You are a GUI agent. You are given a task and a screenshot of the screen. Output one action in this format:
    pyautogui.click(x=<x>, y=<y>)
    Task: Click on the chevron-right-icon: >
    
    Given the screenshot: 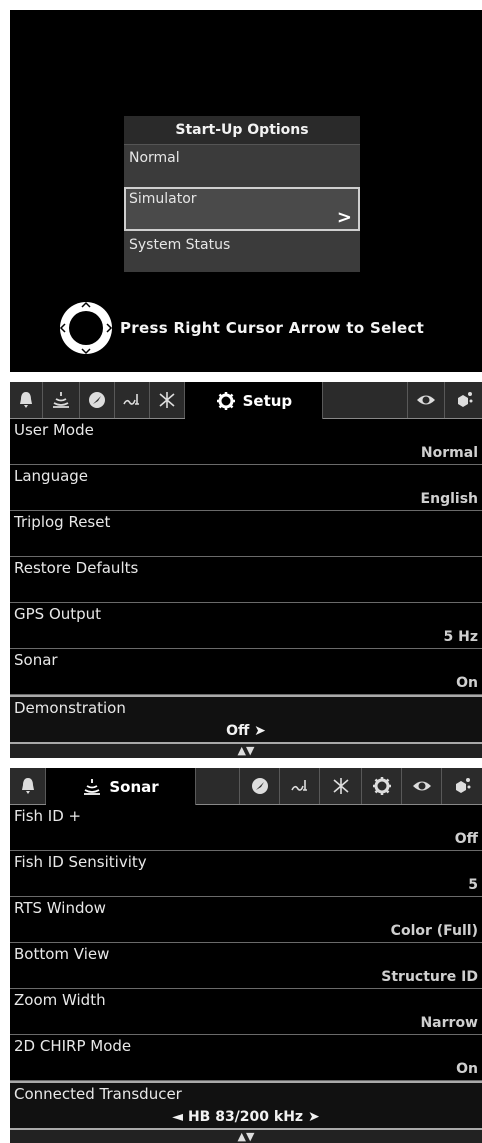 What is the action you would take?
    pyautogui.click(x=344, y=217)
    